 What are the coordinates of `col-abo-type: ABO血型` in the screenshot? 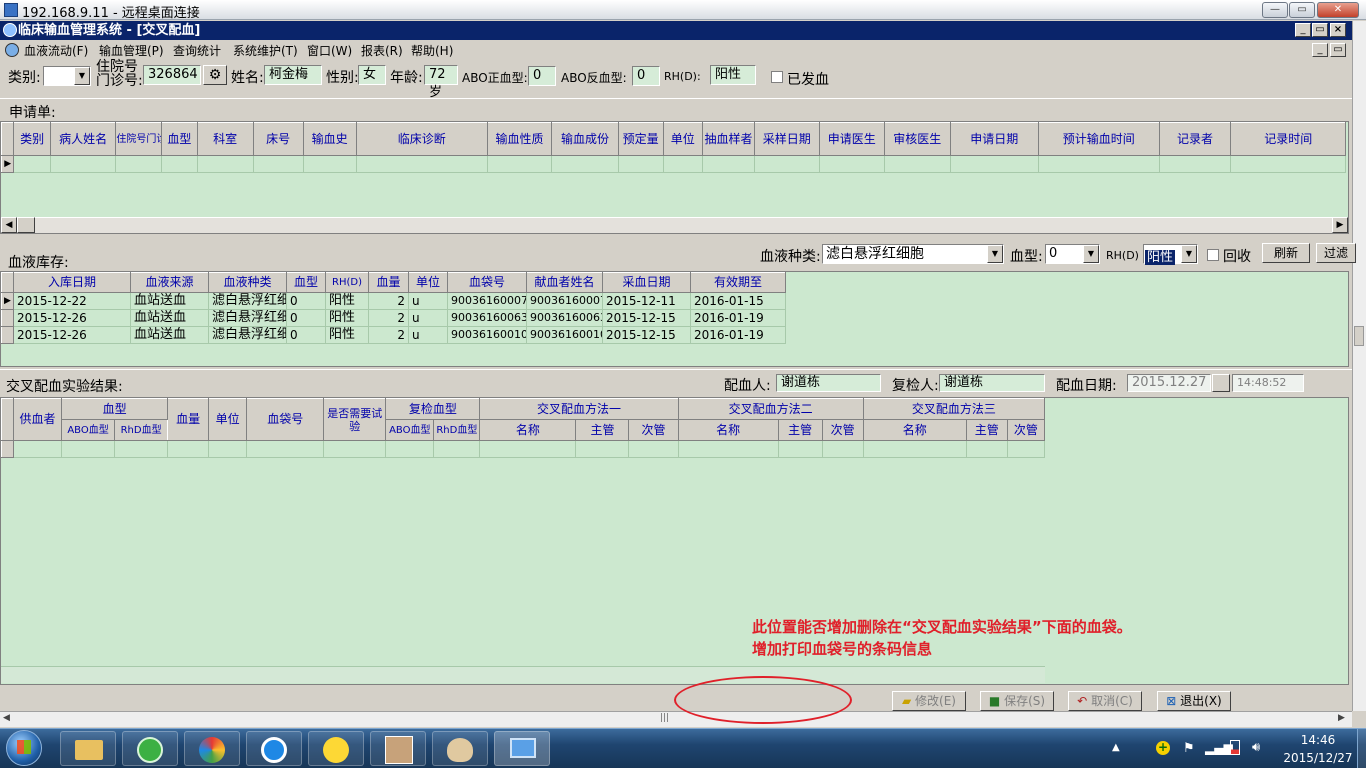 It's located at (88, 430).